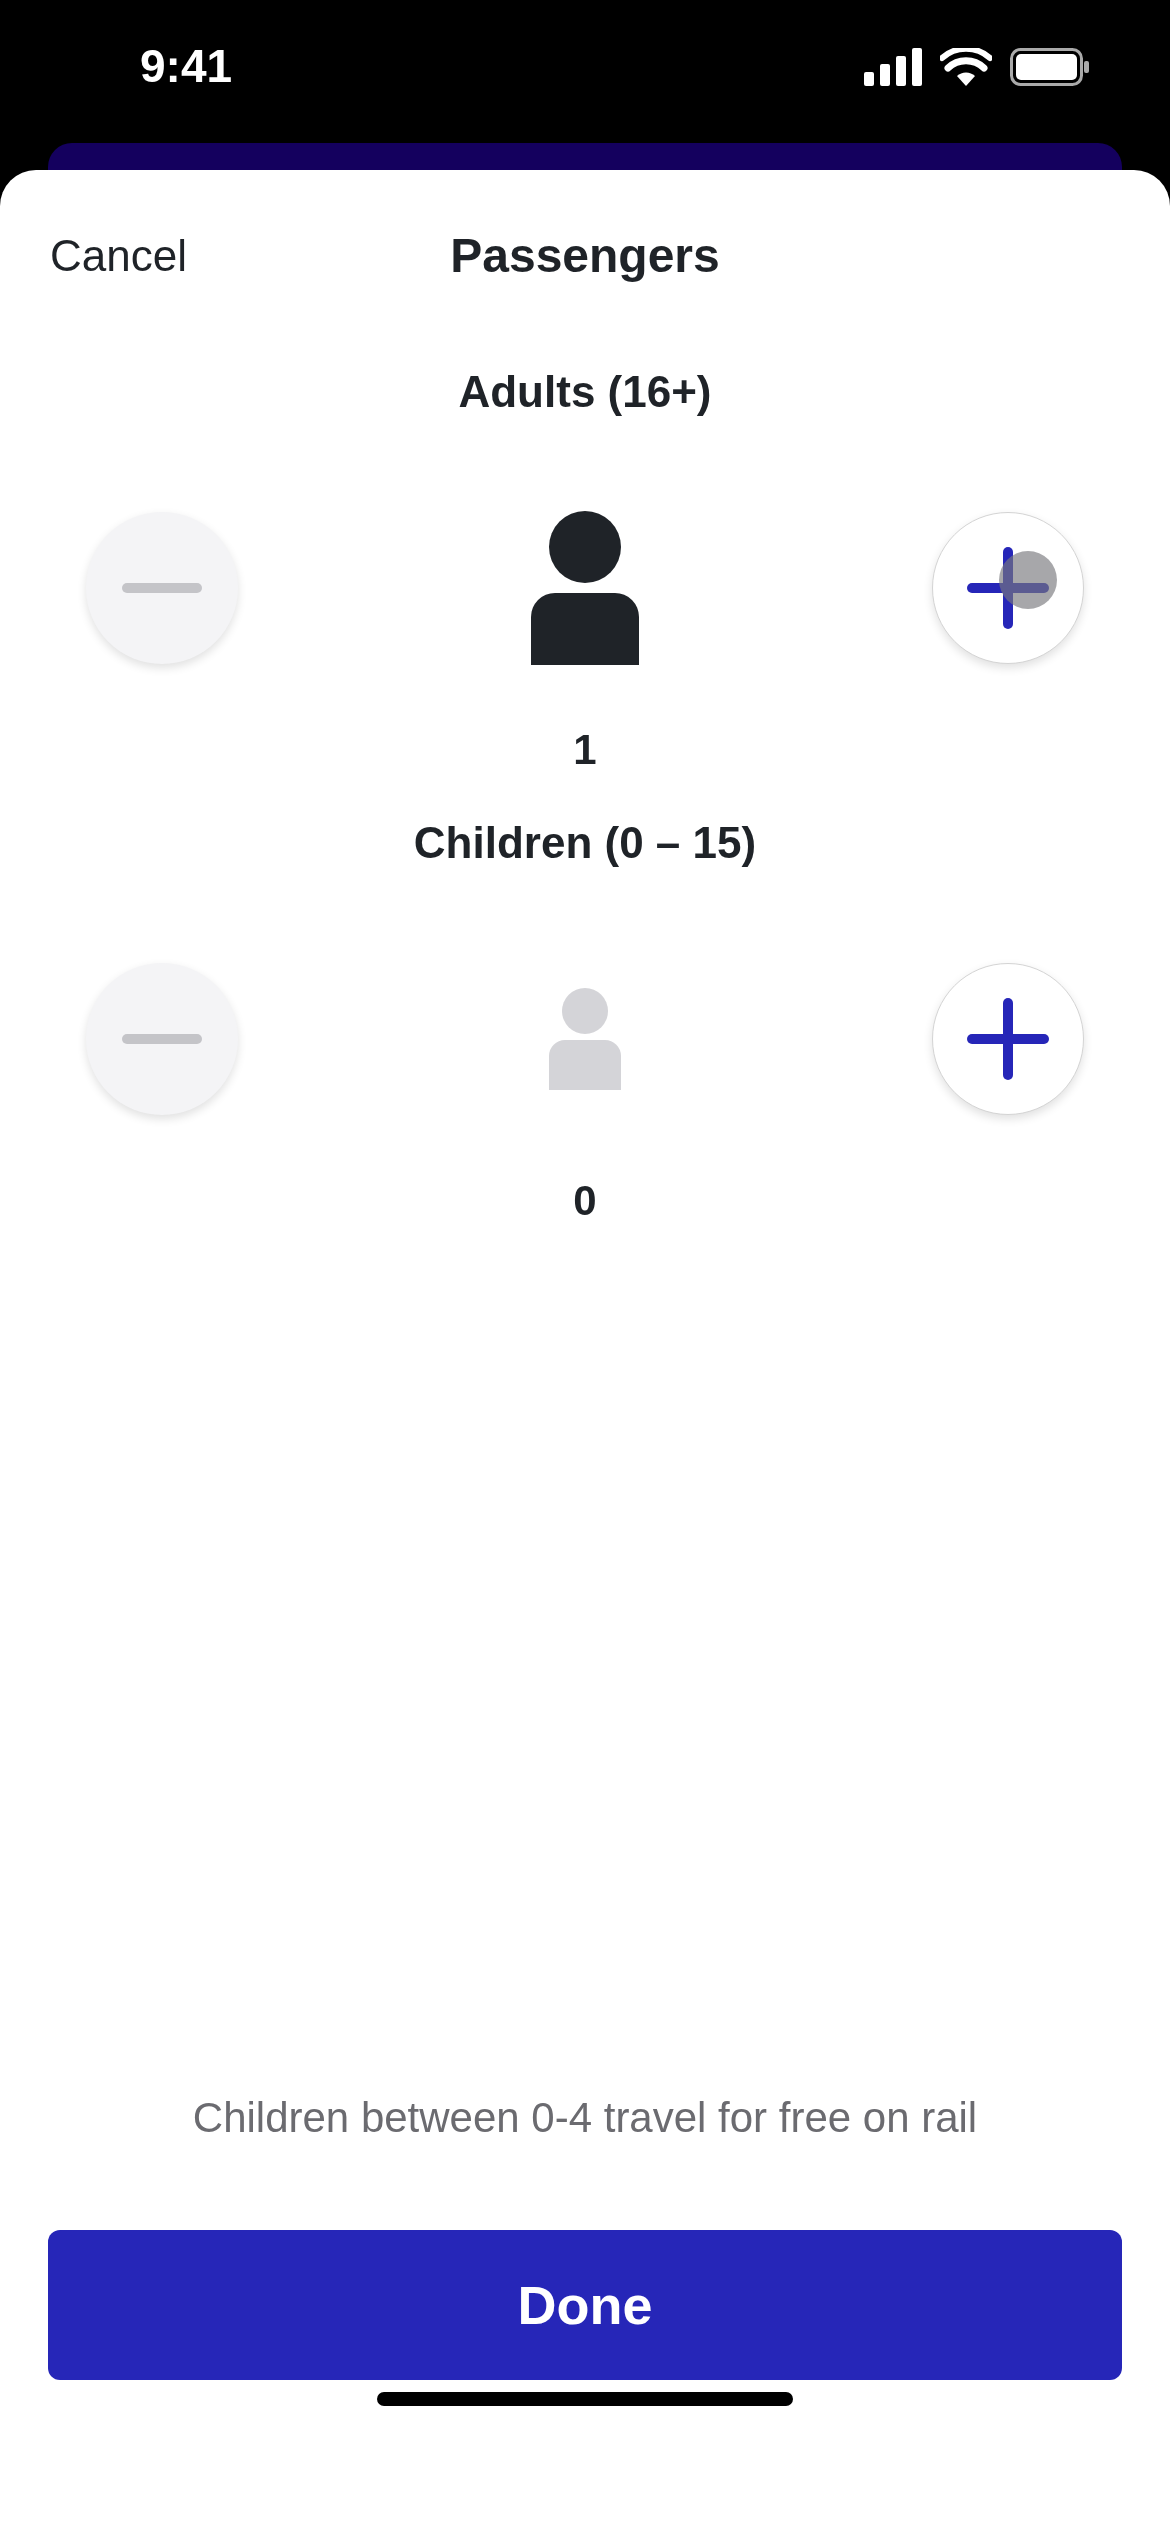  I want to click on status-time: 9:41, so click(186, 66).